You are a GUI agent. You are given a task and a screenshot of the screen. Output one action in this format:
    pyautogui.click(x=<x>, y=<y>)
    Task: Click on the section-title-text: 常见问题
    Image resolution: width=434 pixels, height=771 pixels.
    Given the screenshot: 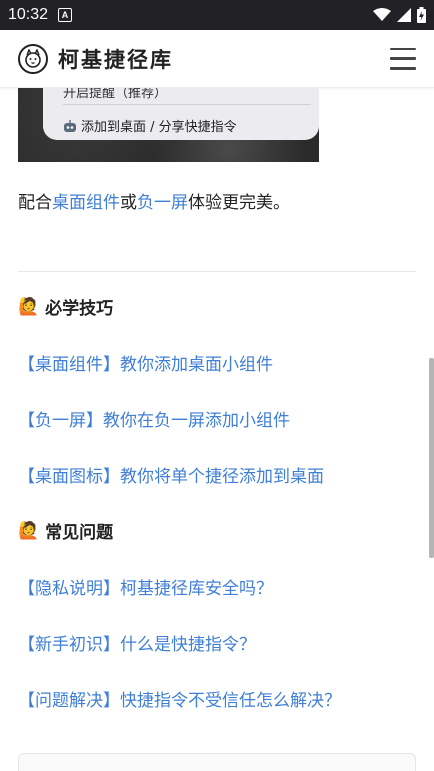 What is the action you would take?
    pyautogui.click(x=79, y=533)
    